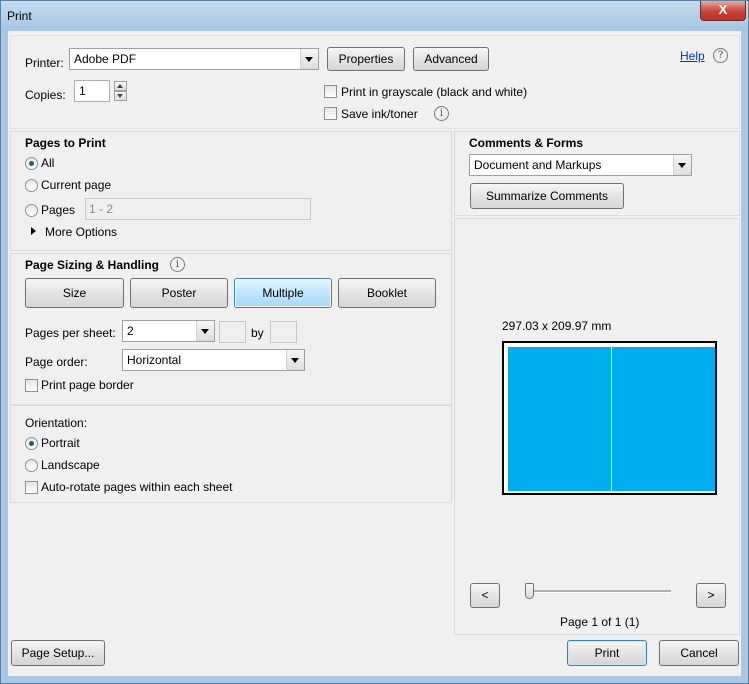 The image size is (749, 684). I want to click on comments-forms-select: Document and Markups, so click(580, 165).